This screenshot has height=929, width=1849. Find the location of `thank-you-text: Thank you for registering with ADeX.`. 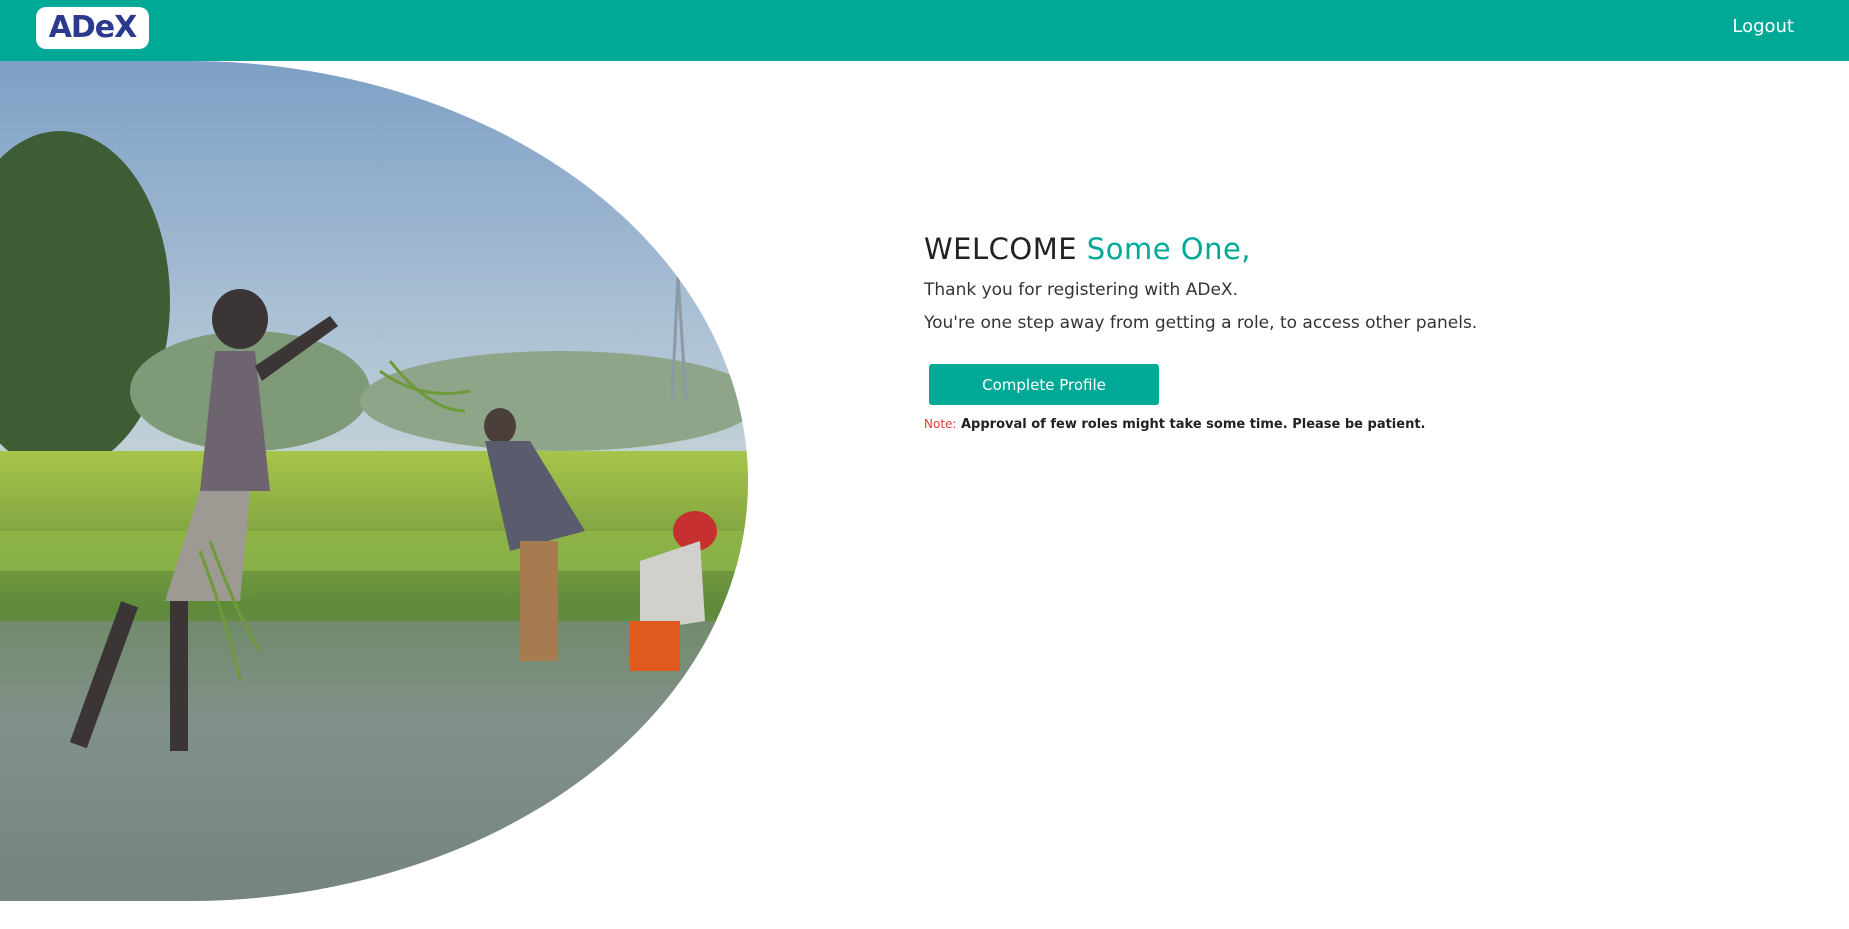

thank-you-text: Thank you for registering with ADeX. is located at coordinates (1081, 290).